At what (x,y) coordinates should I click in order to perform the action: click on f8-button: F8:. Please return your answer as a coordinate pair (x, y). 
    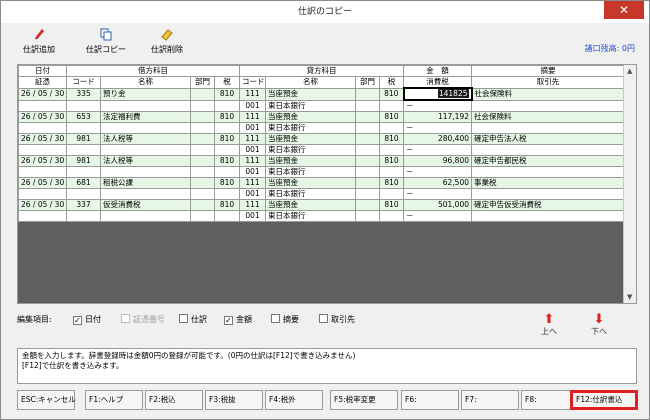
    Looking at the image, I should click on (546, 400).